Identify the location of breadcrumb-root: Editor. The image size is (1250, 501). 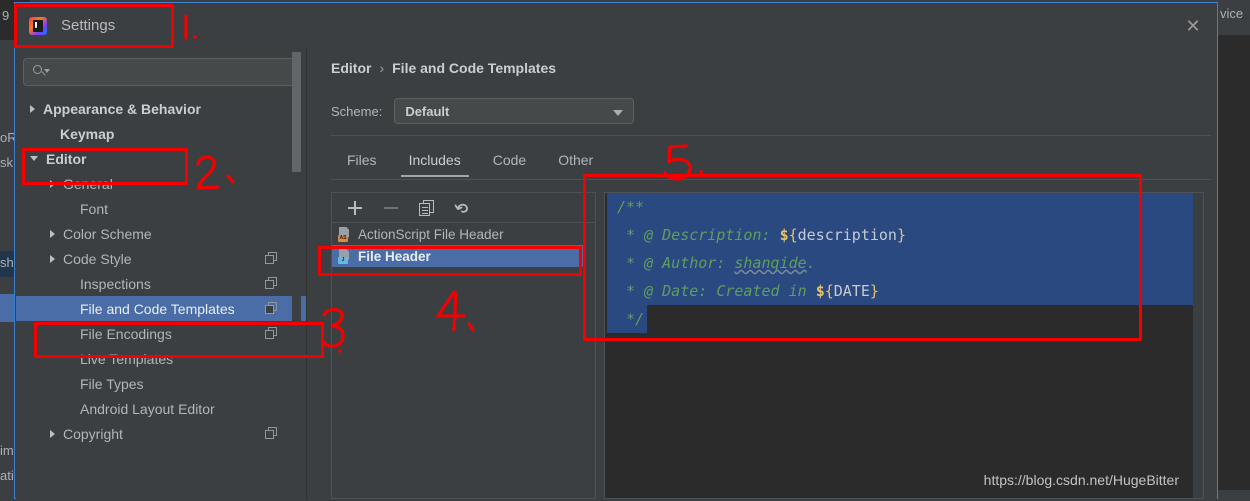
(351, 68).